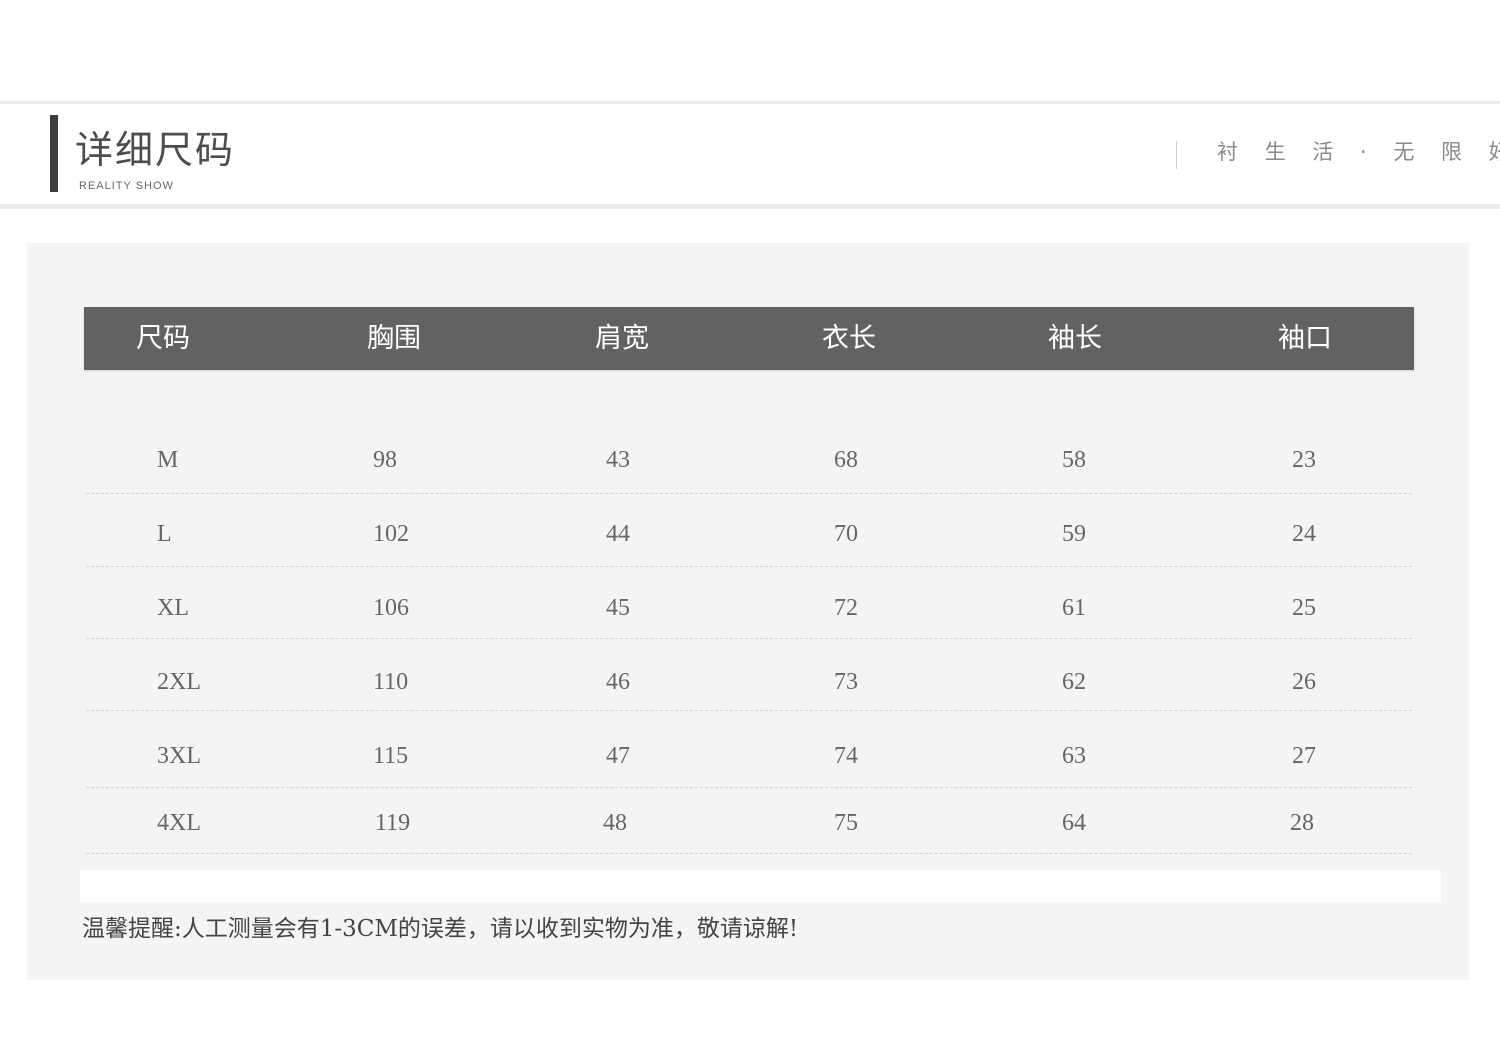 This screenshot has height=1050, width=1500. I want to click on column-header-length: 衣长, so click(849, 338).